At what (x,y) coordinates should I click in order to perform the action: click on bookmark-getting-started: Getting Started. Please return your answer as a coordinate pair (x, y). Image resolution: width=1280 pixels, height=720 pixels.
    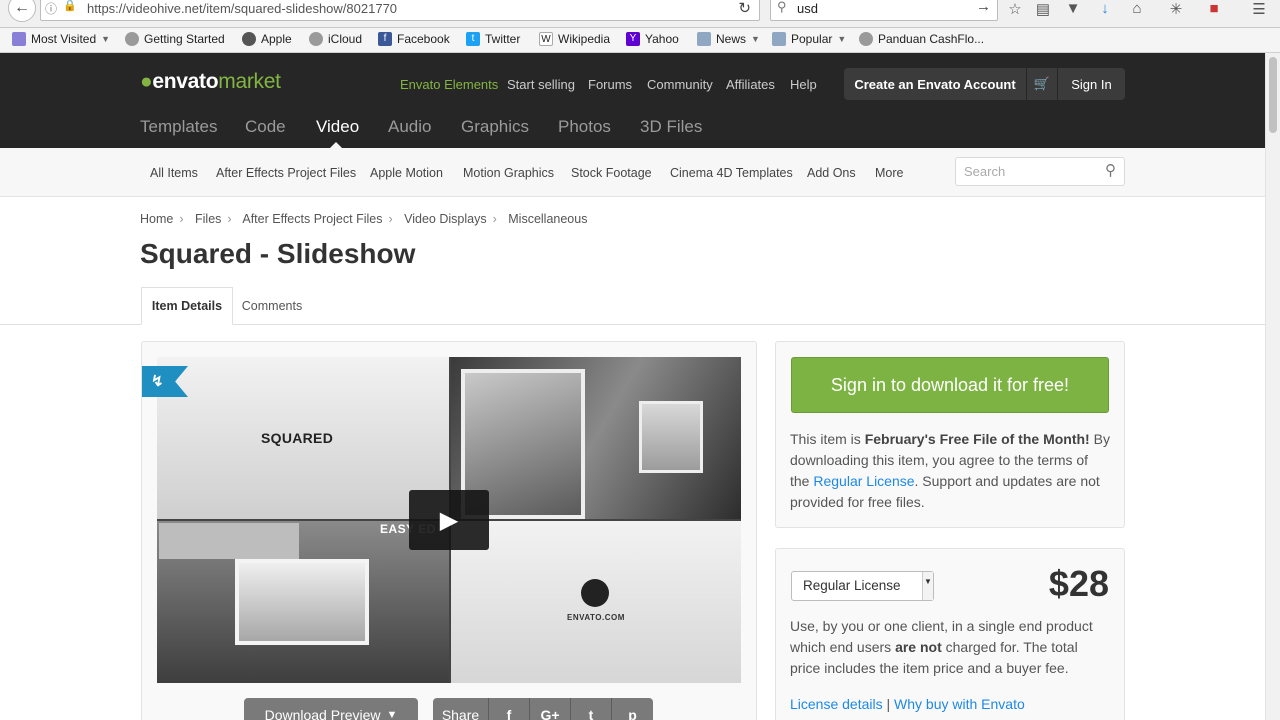
    Looking at the image, I should click on (175, 39).